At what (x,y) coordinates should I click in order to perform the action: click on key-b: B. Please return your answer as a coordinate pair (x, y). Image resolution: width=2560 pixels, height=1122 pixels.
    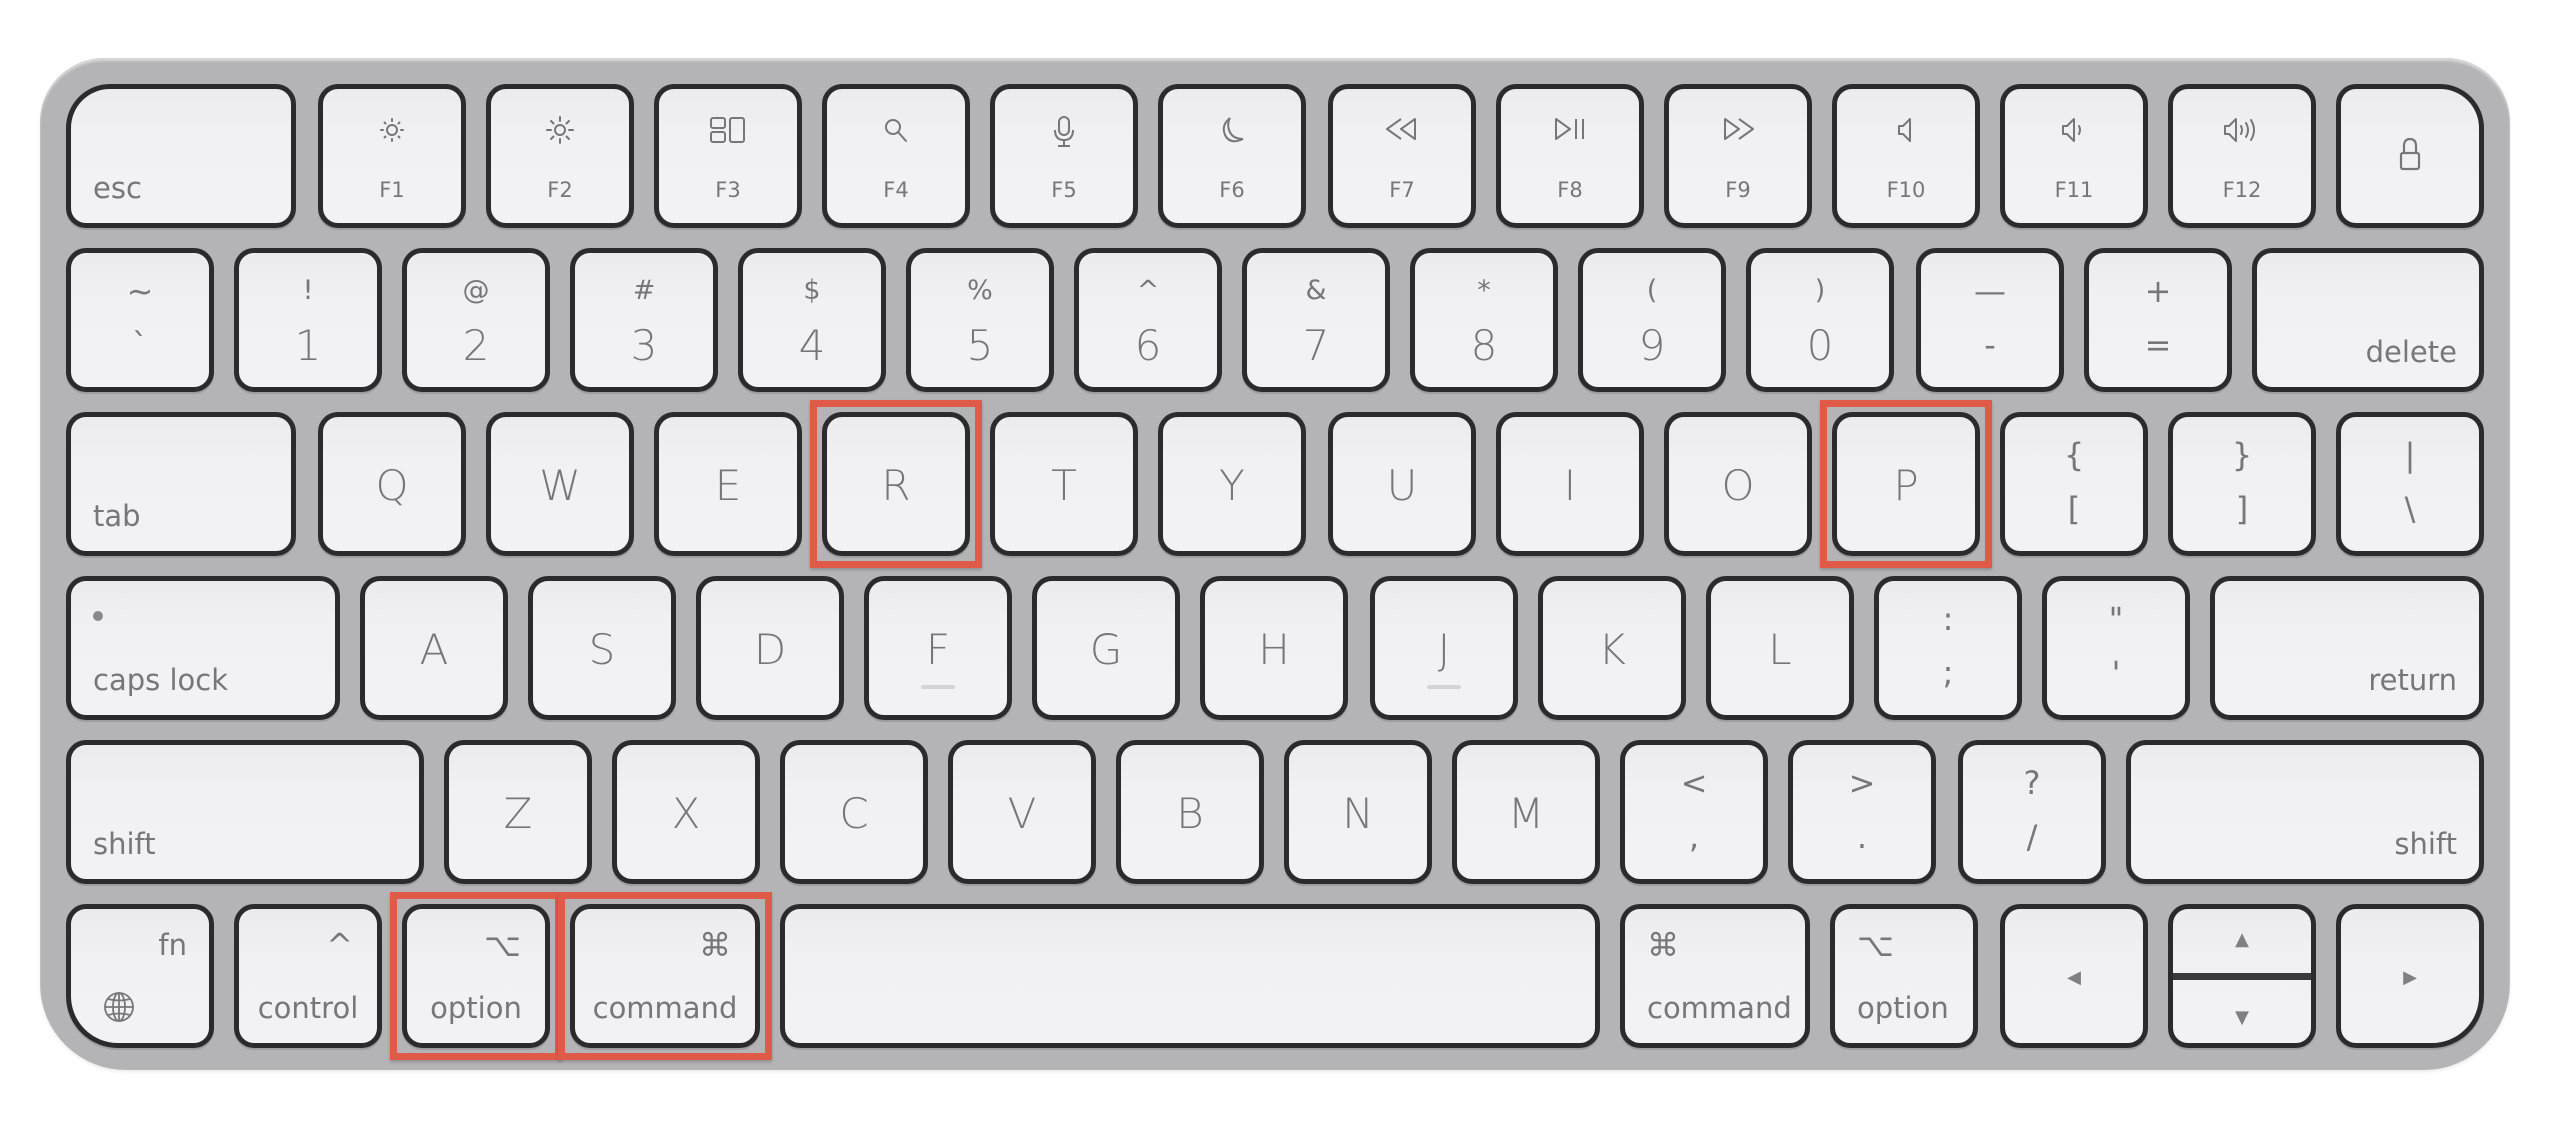
    Looking at the image, I should click on (1190, 812).